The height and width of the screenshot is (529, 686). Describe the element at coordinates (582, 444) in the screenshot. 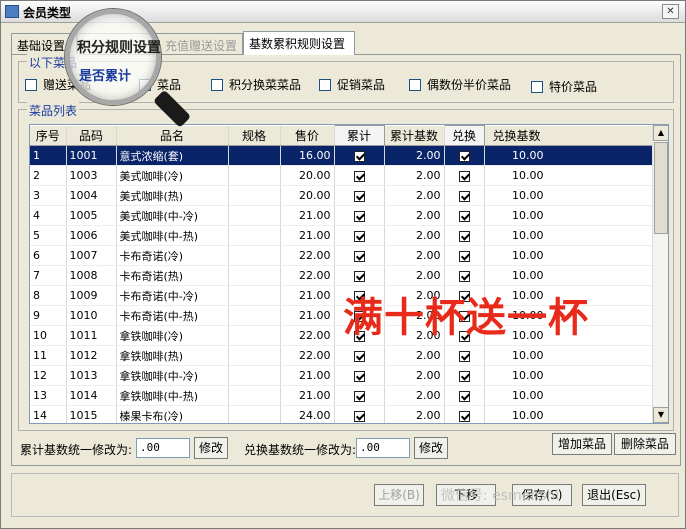

I see `add-dish-button: 增加菜品` at that location.